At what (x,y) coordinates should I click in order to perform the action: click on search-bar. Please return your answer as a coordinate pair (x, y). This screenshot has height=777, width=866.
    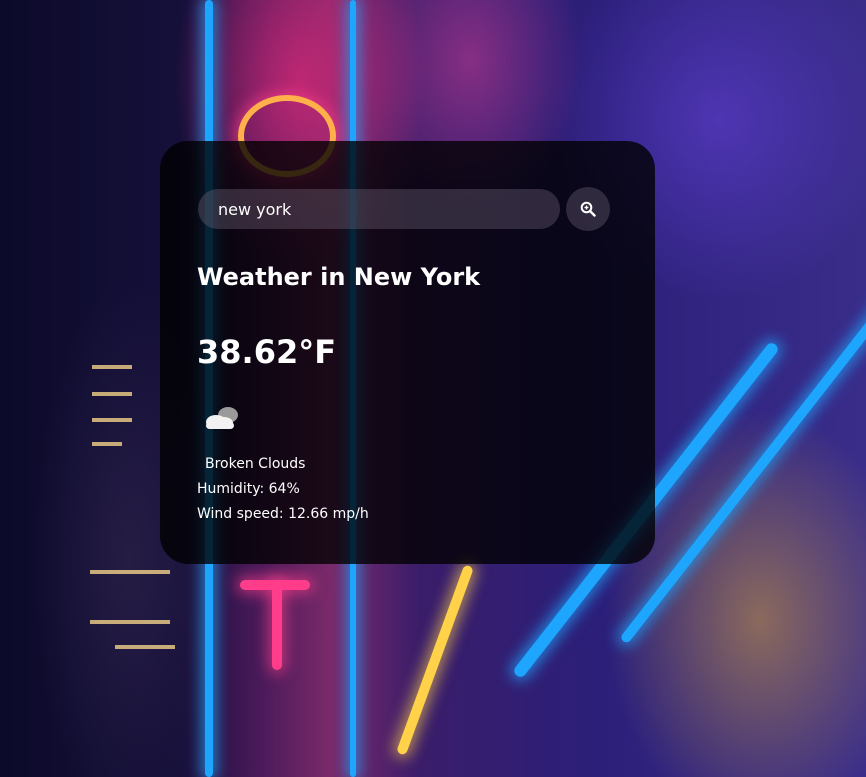
    Looking at the image, I should click on (404, 209).